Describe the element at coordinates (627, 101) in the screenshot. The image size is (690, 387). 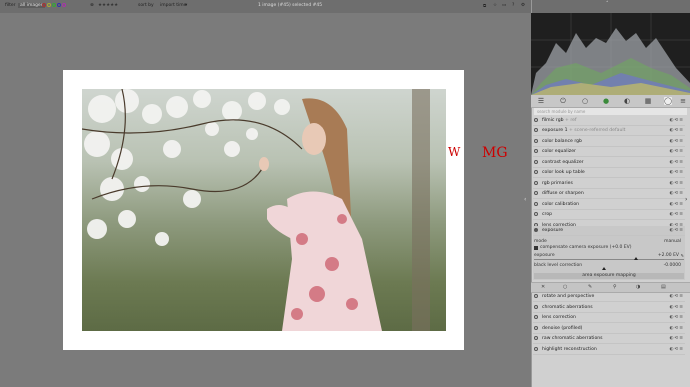
I see `correct-group-icon: ◐` at that location.